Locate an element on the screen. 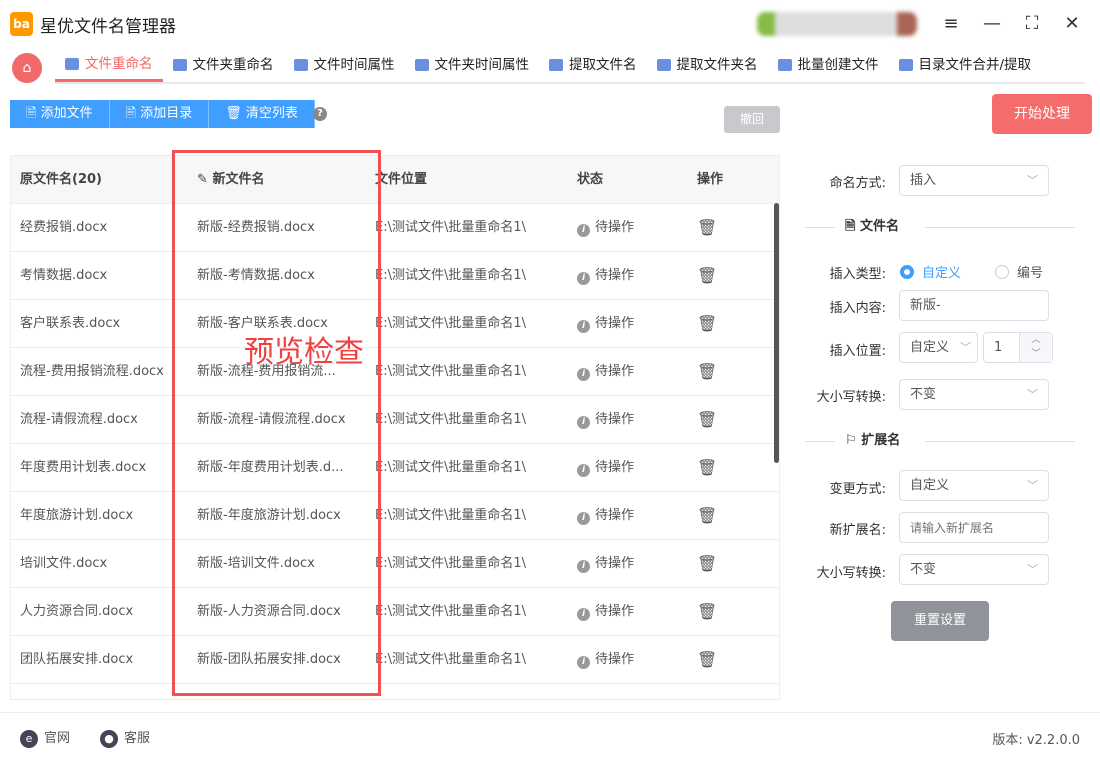  help-icon: ? is located at coordinates (320, 114).